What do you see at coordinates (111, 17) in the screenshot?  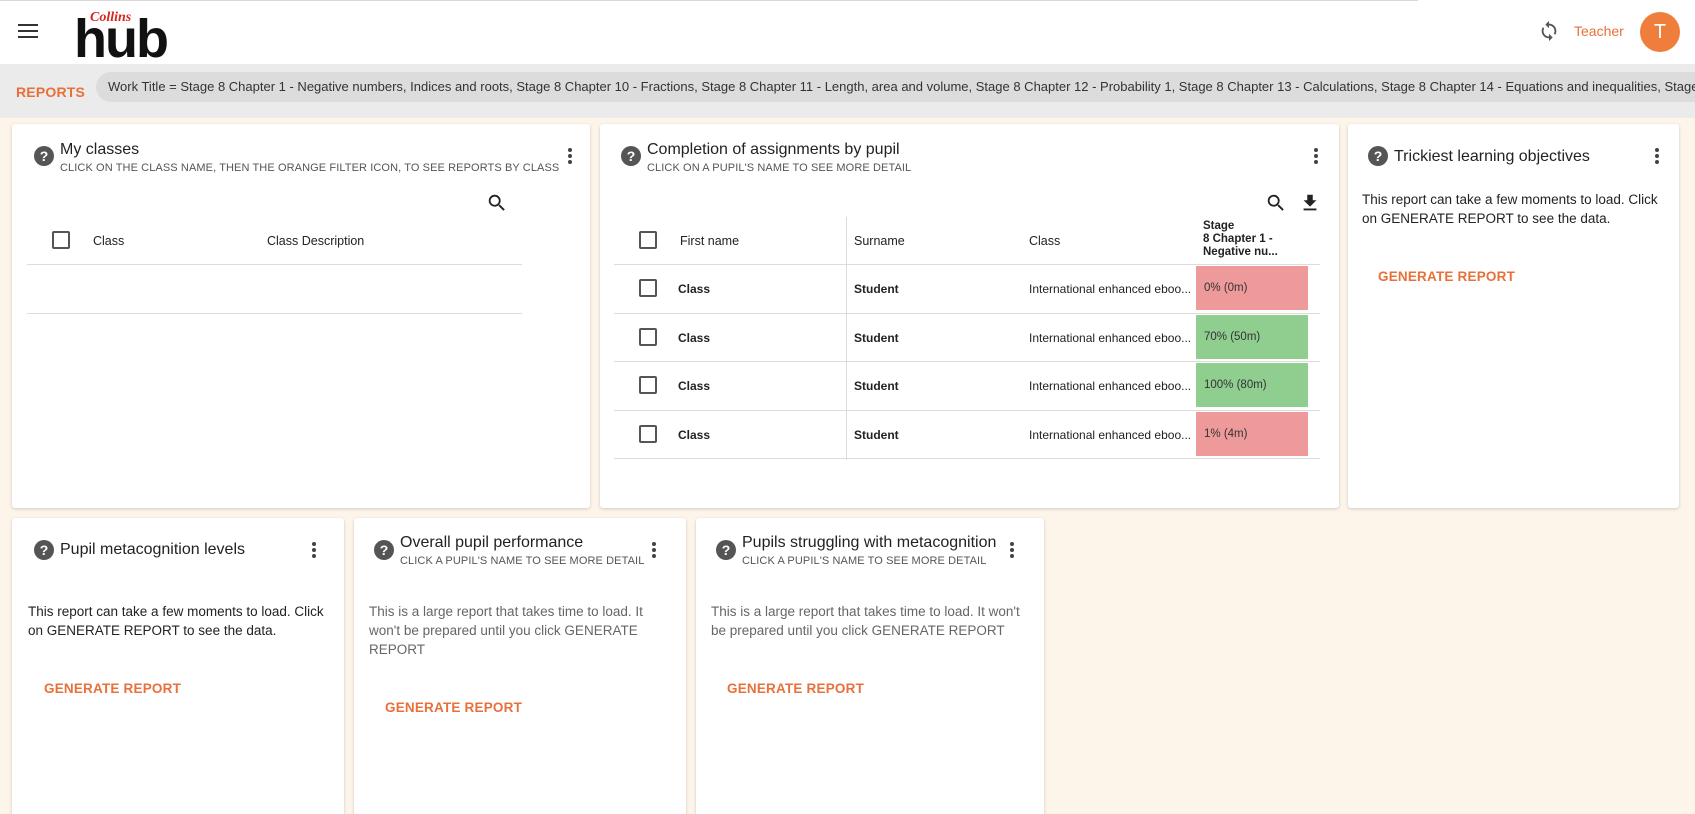 I see `logo-collins-text: Collins` at bounding box center [111, 17].